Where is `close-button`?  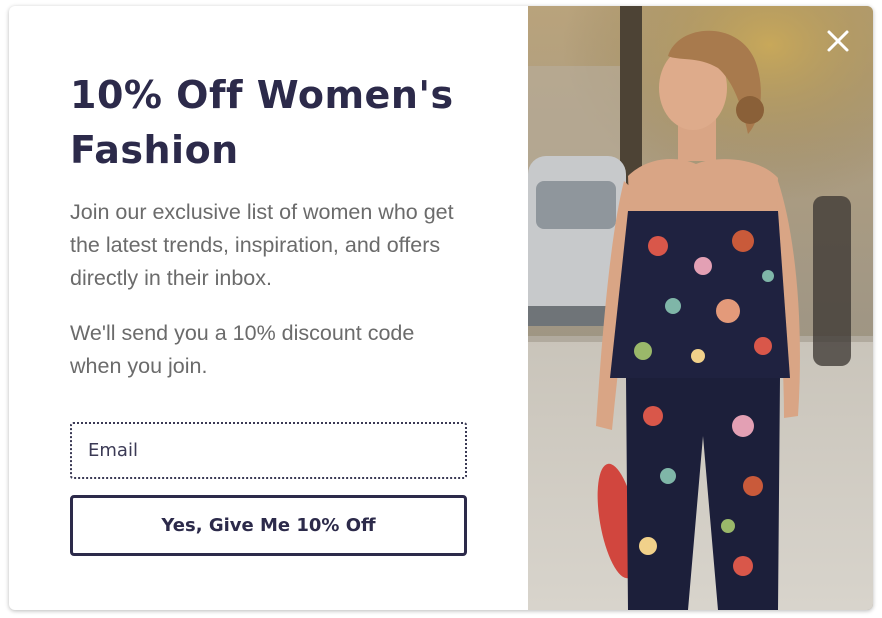
close-button is located at coordinates (838, 41).